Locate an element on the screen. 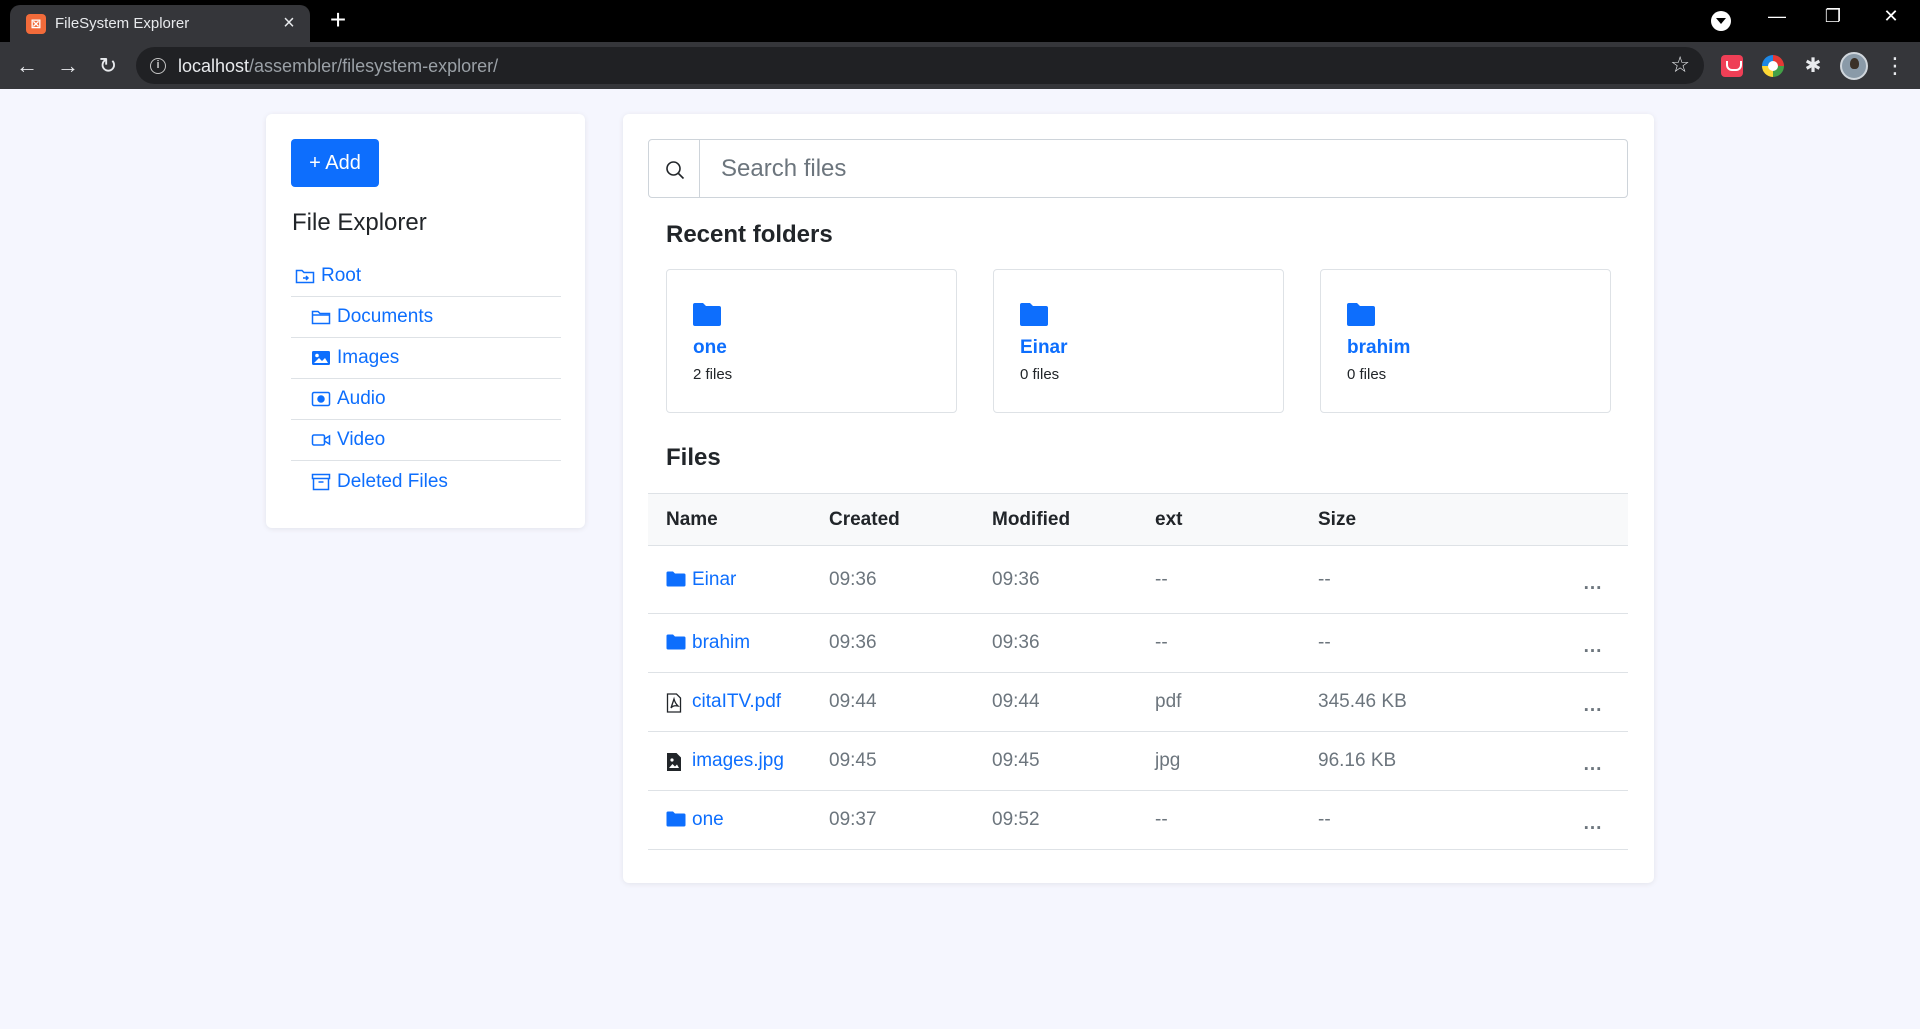  sidebar-item-audio: Audio is located at coordinates (426, 399).